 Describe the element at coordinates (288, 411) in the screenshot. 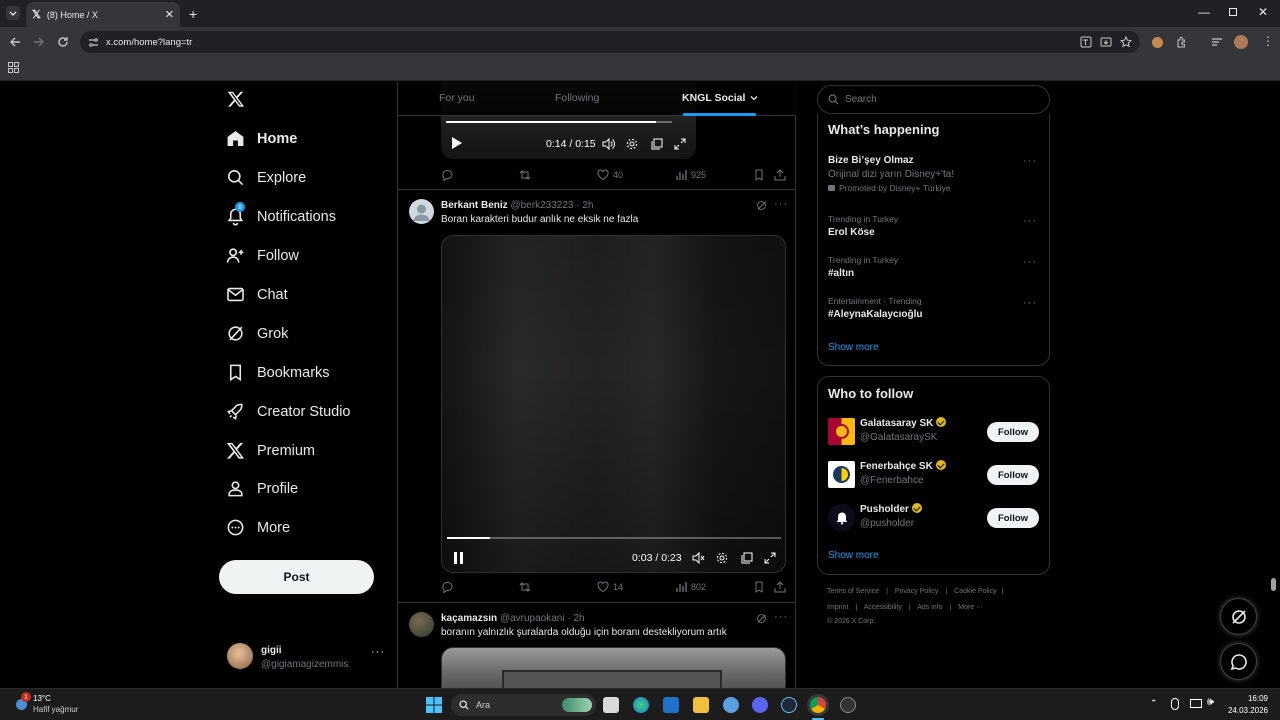

I see `nav-creator-studio: Creator Studio` at that location.